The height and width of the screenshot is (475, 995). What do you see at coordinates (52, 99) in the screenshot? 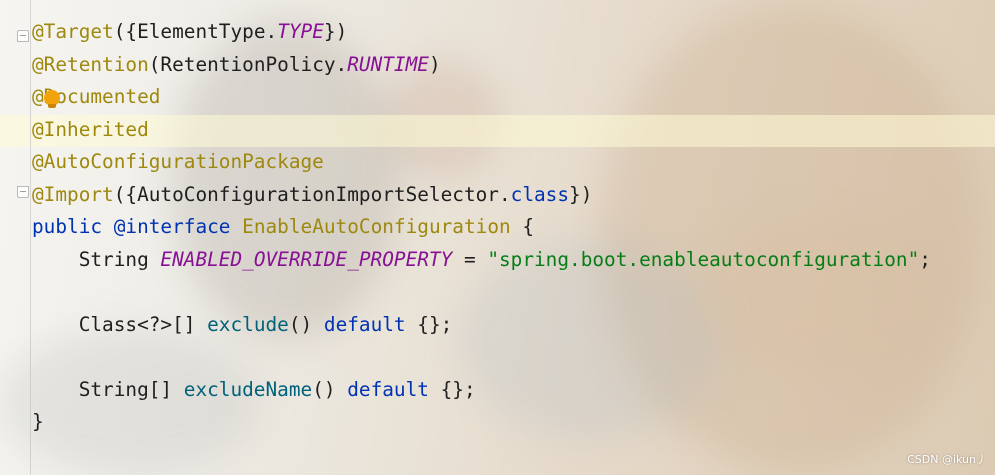
I see `lightbulb-icon` at bounding box center [52, 99].